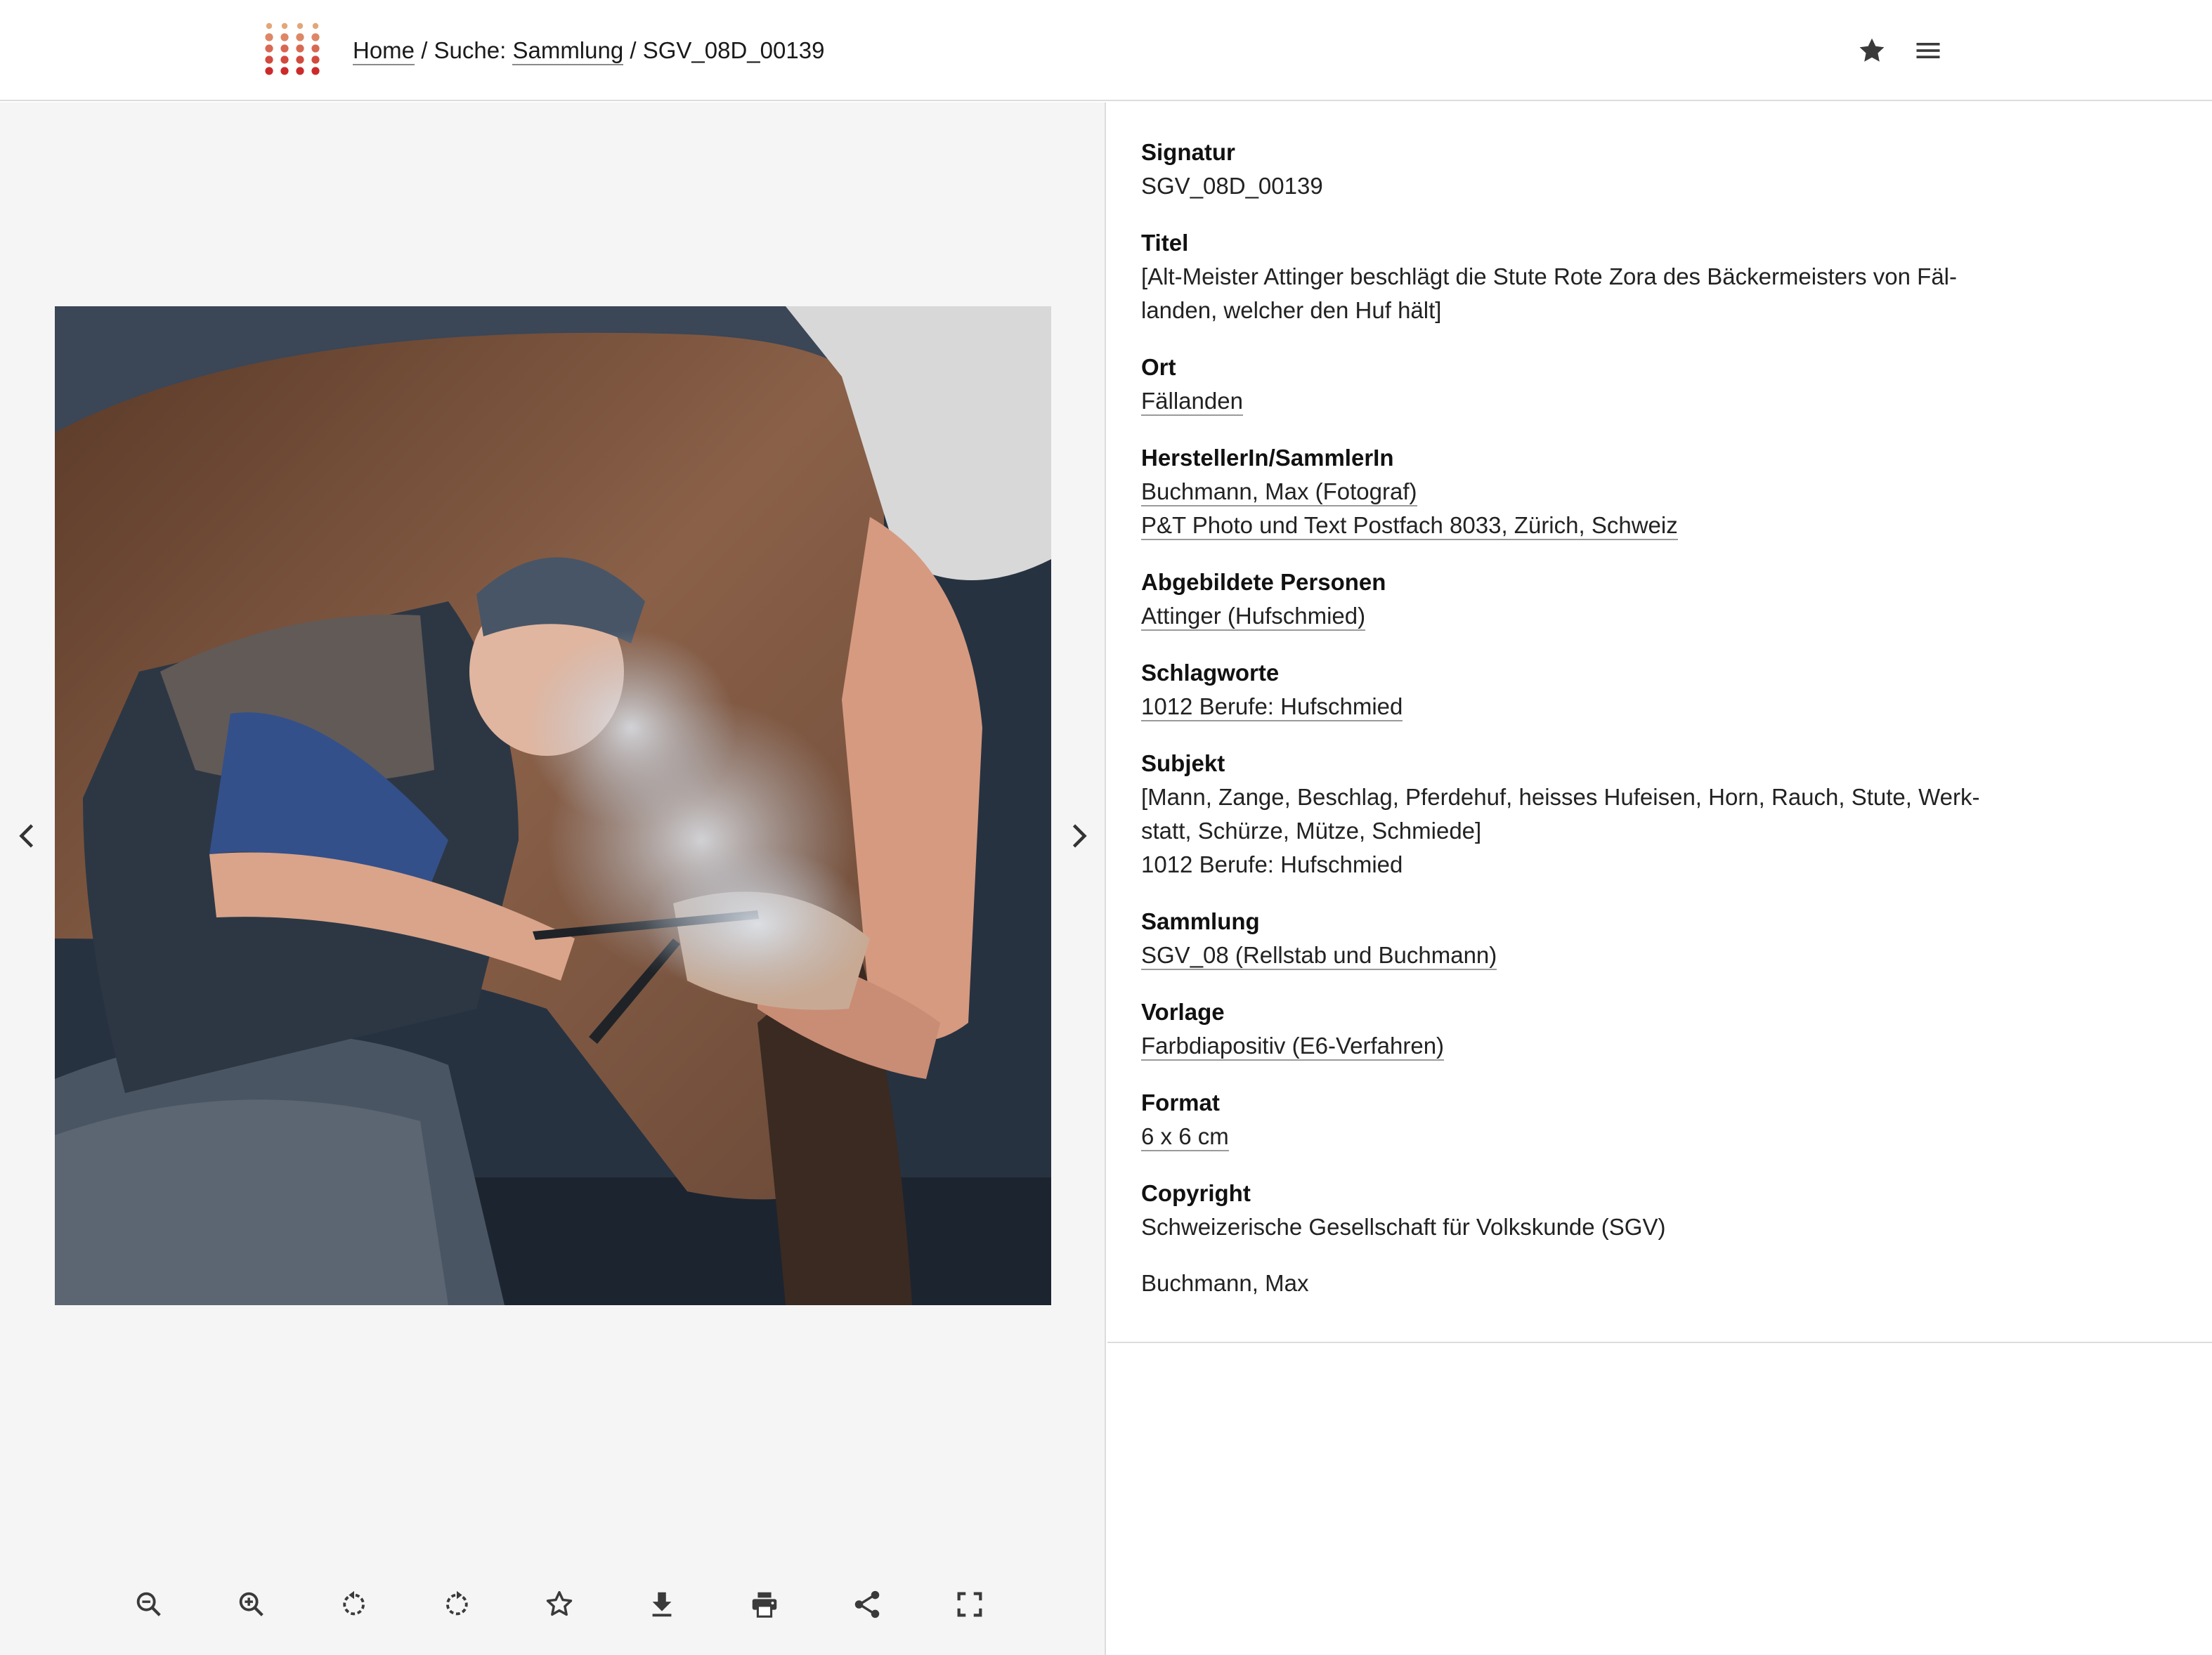  I want to click on field-ort: Ort Fällanden, so click(1587, 384).